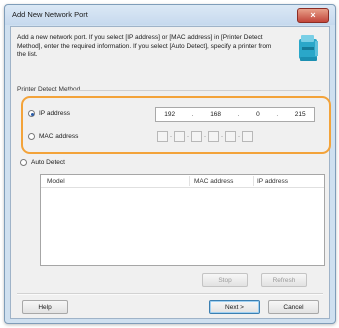  What do you see at coordinates (213, 181) in the screenshot?
I see `column-mac-address: MAC address` at bounding box center [213, 181].